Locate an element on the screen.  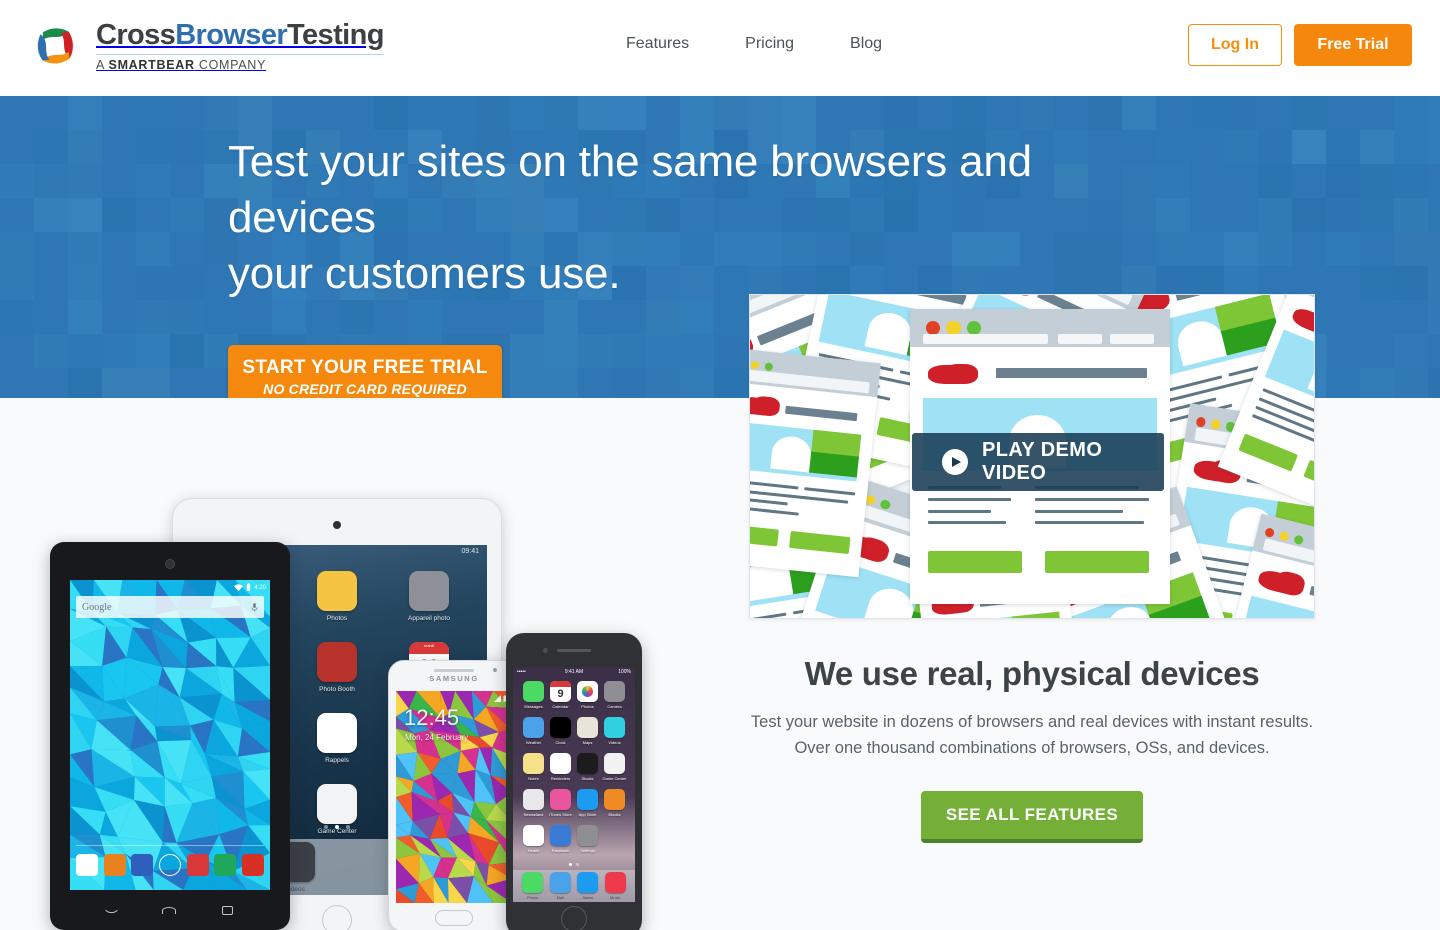
list-item: Weather is located at coordinates (533, 731).